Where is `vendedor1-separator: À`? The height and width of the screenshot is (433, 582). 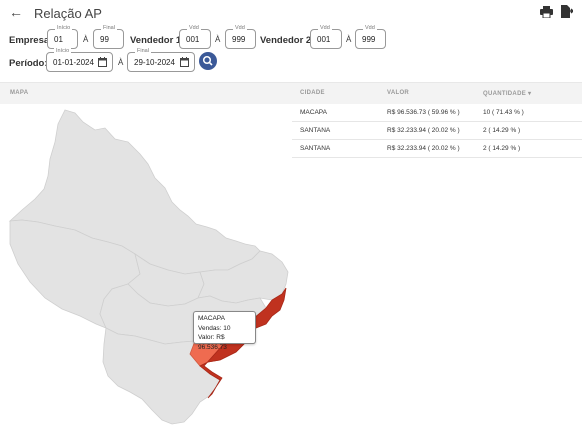
vendedor1-separator: À is located at coordinates (218, 39).